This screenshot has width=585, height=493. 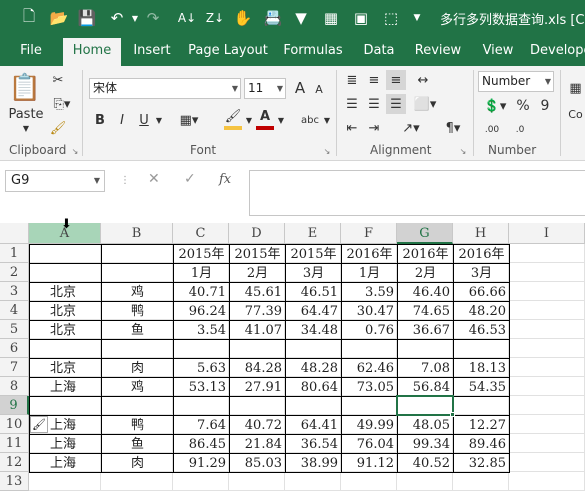 What do you see at coordinates (425, 292) in the screenshot?
I see `value-cell: 46.40` at bounding box center [425, 292].